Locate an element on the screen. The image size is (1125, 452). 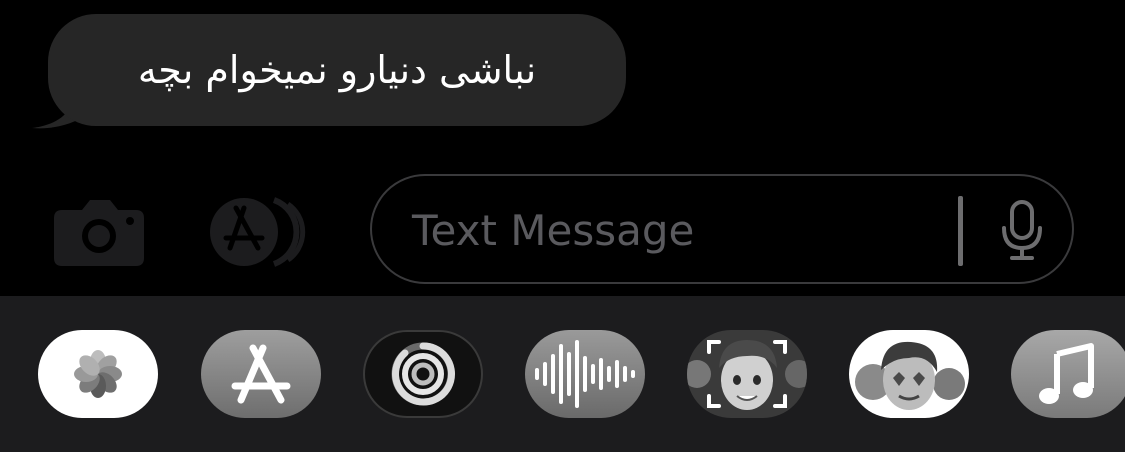
apps-button is located at coordinates (265, 232).